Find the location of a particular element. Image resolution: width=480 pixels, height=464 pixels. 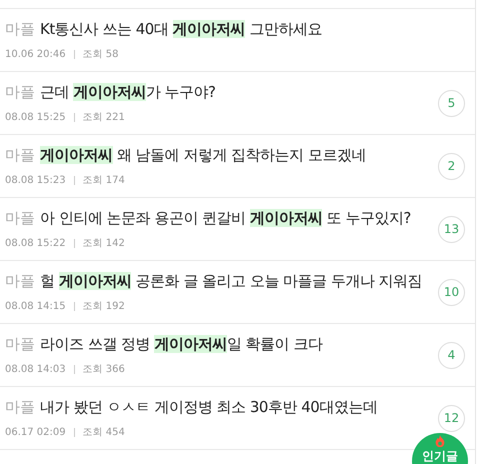

view-count: 조회 174 is located at coordinates (103, 181).